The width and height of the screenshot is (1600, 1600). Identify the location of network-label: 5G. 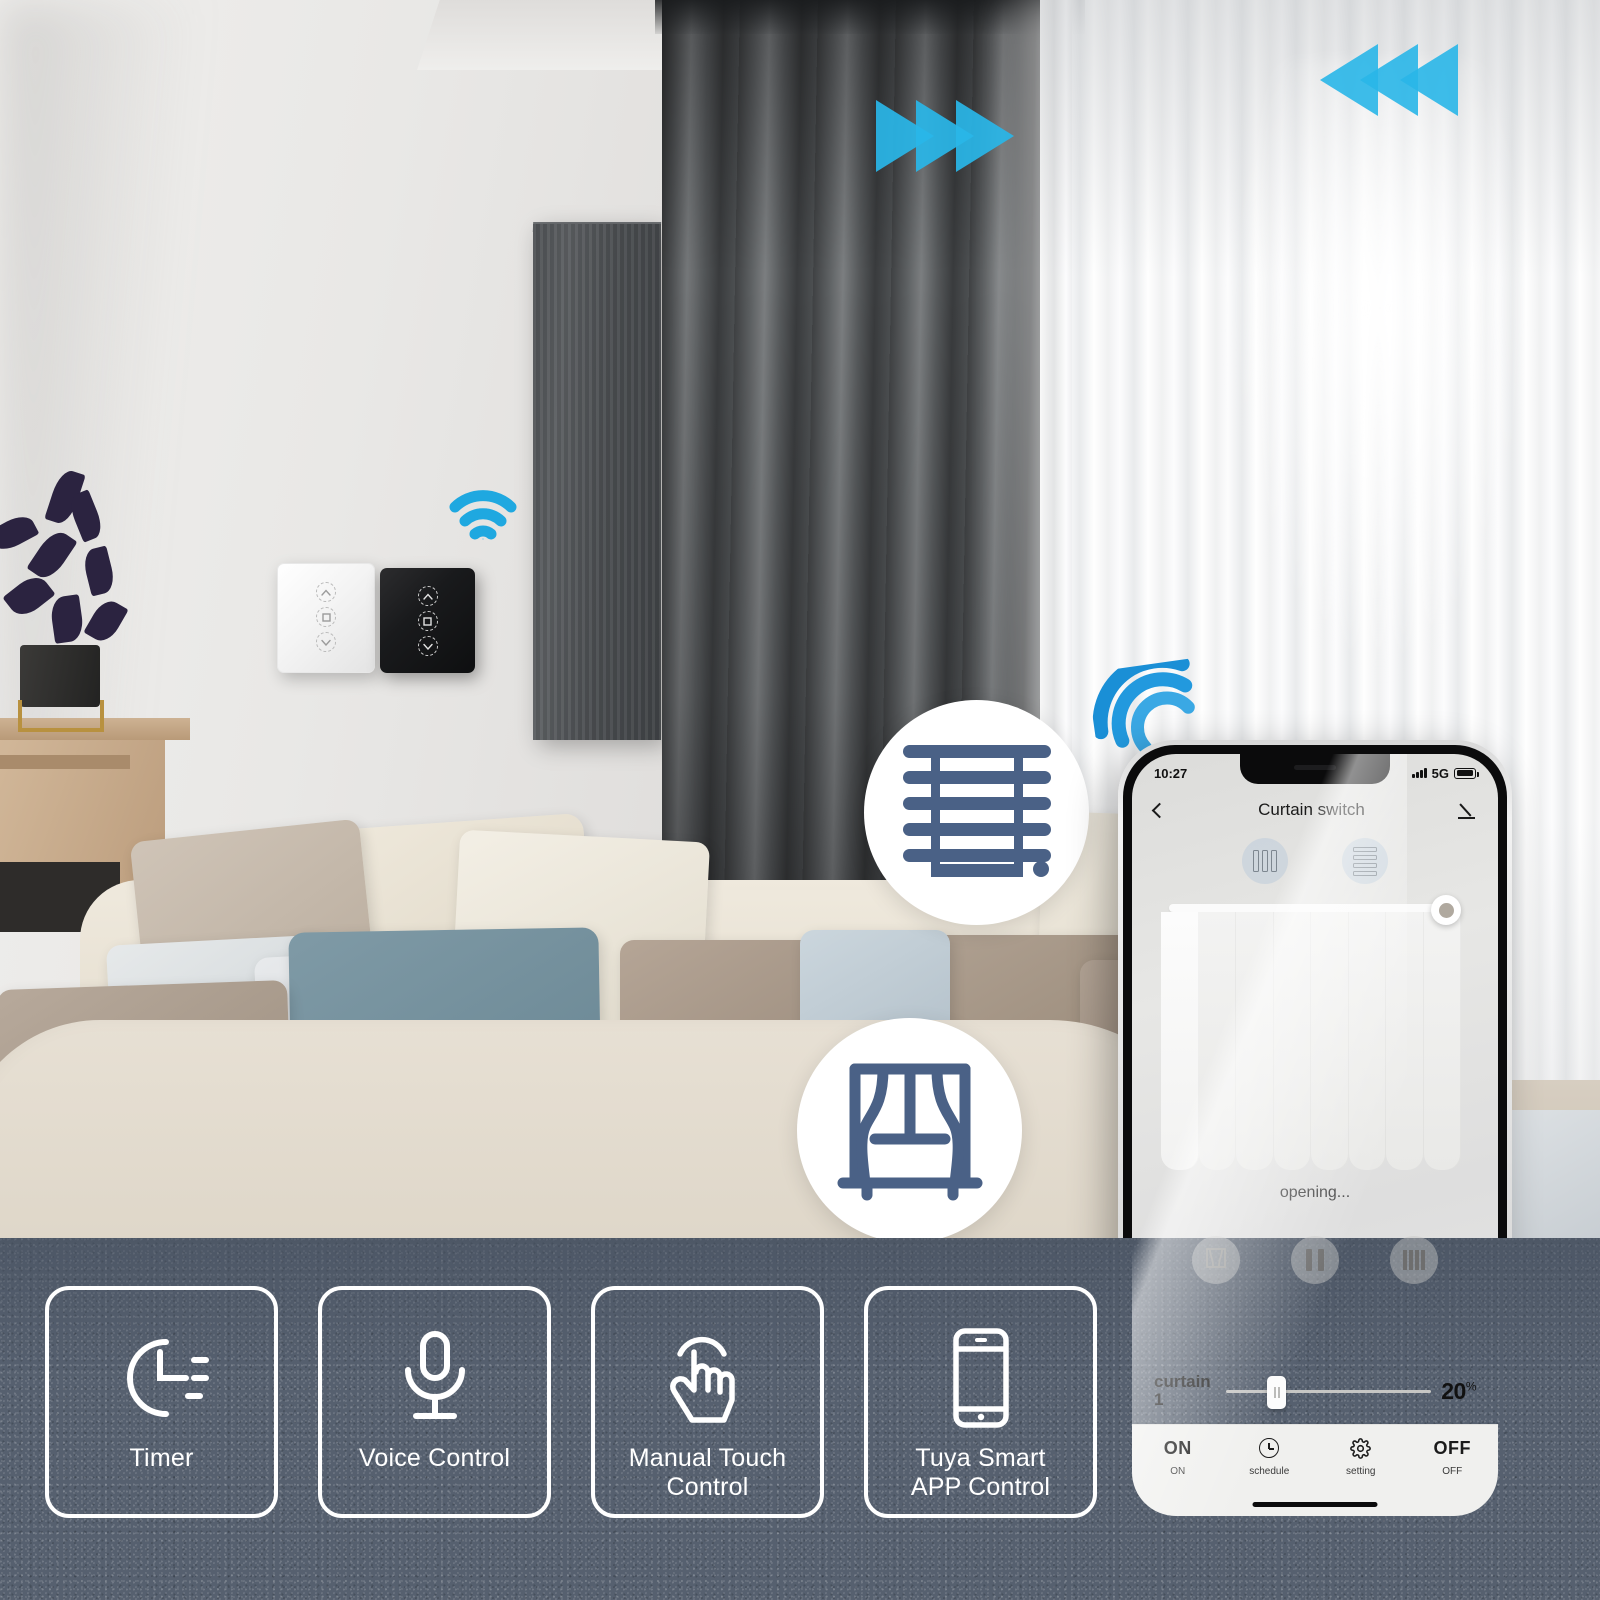
(1440, 773).